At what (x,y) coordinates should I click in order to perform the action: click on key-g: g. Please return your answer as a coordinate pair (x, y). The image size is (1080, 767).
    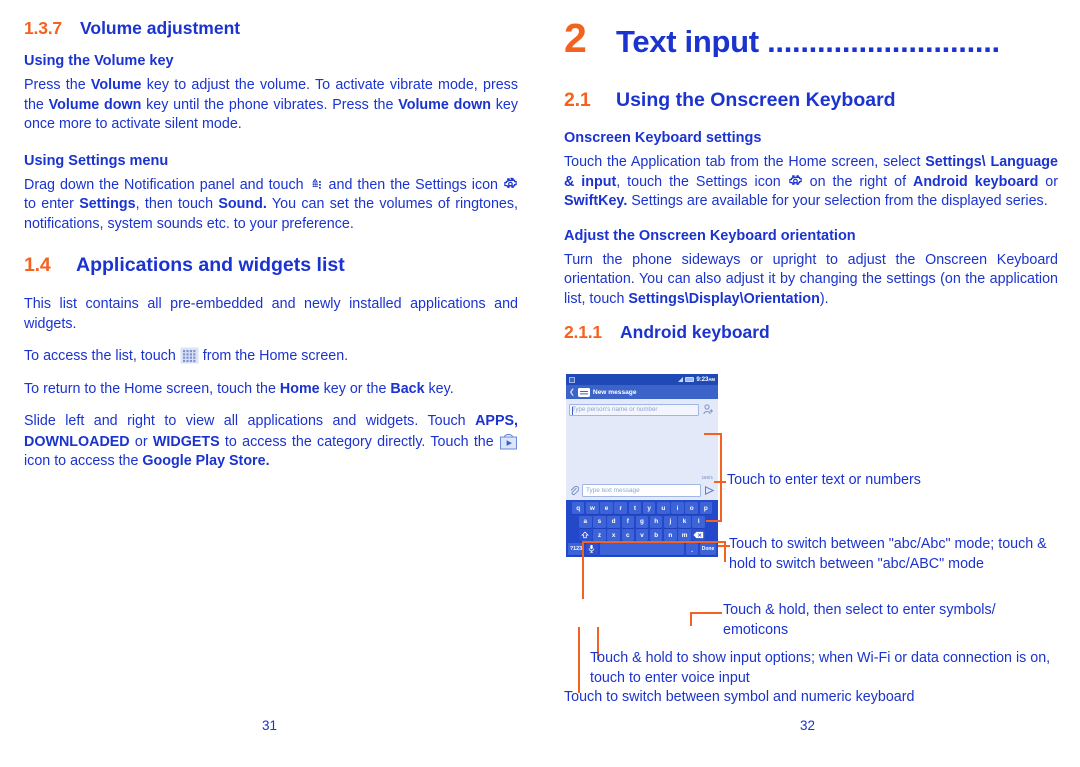
    Looking at the image, I should click on (642, 521).